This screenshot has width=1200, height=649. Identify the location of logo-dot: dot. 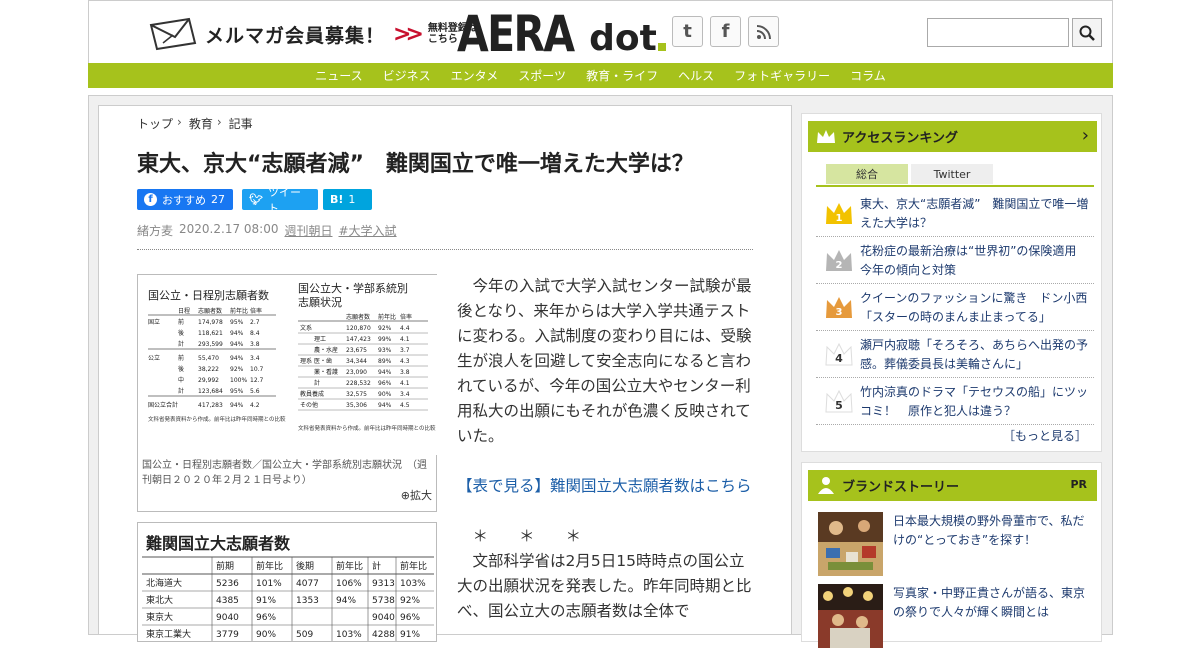
(623, 38).